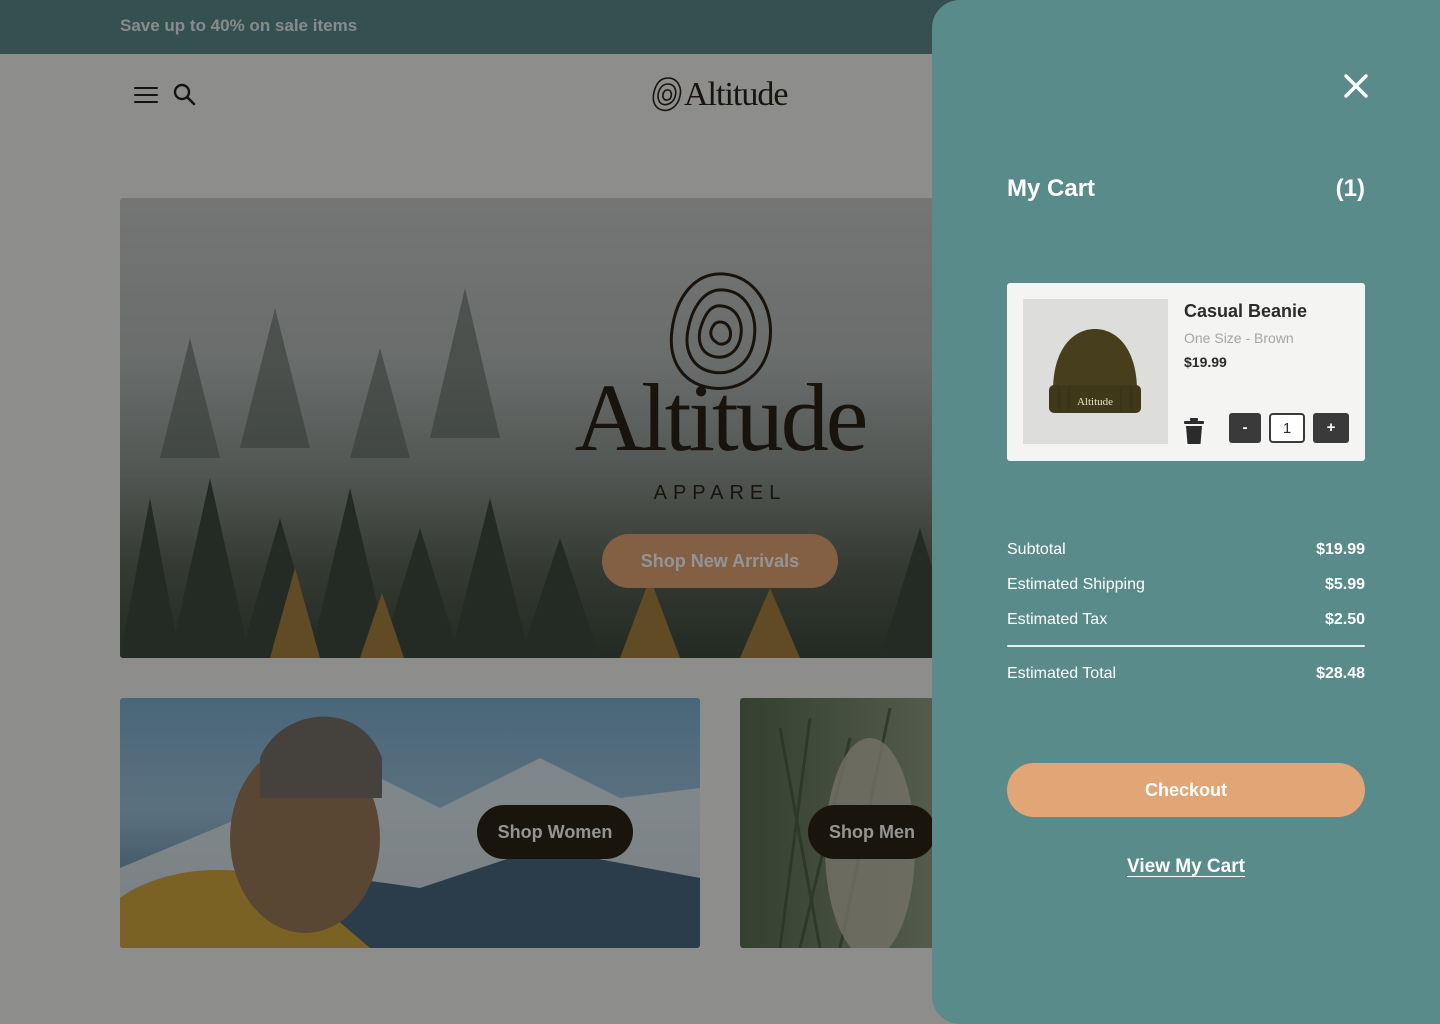 The height and width of the screenshot is (1024, 1440). What do you see at coordinates (1194, 431) in the screenshot?
I see `trash-icon` at bounding box center [1194, 431].